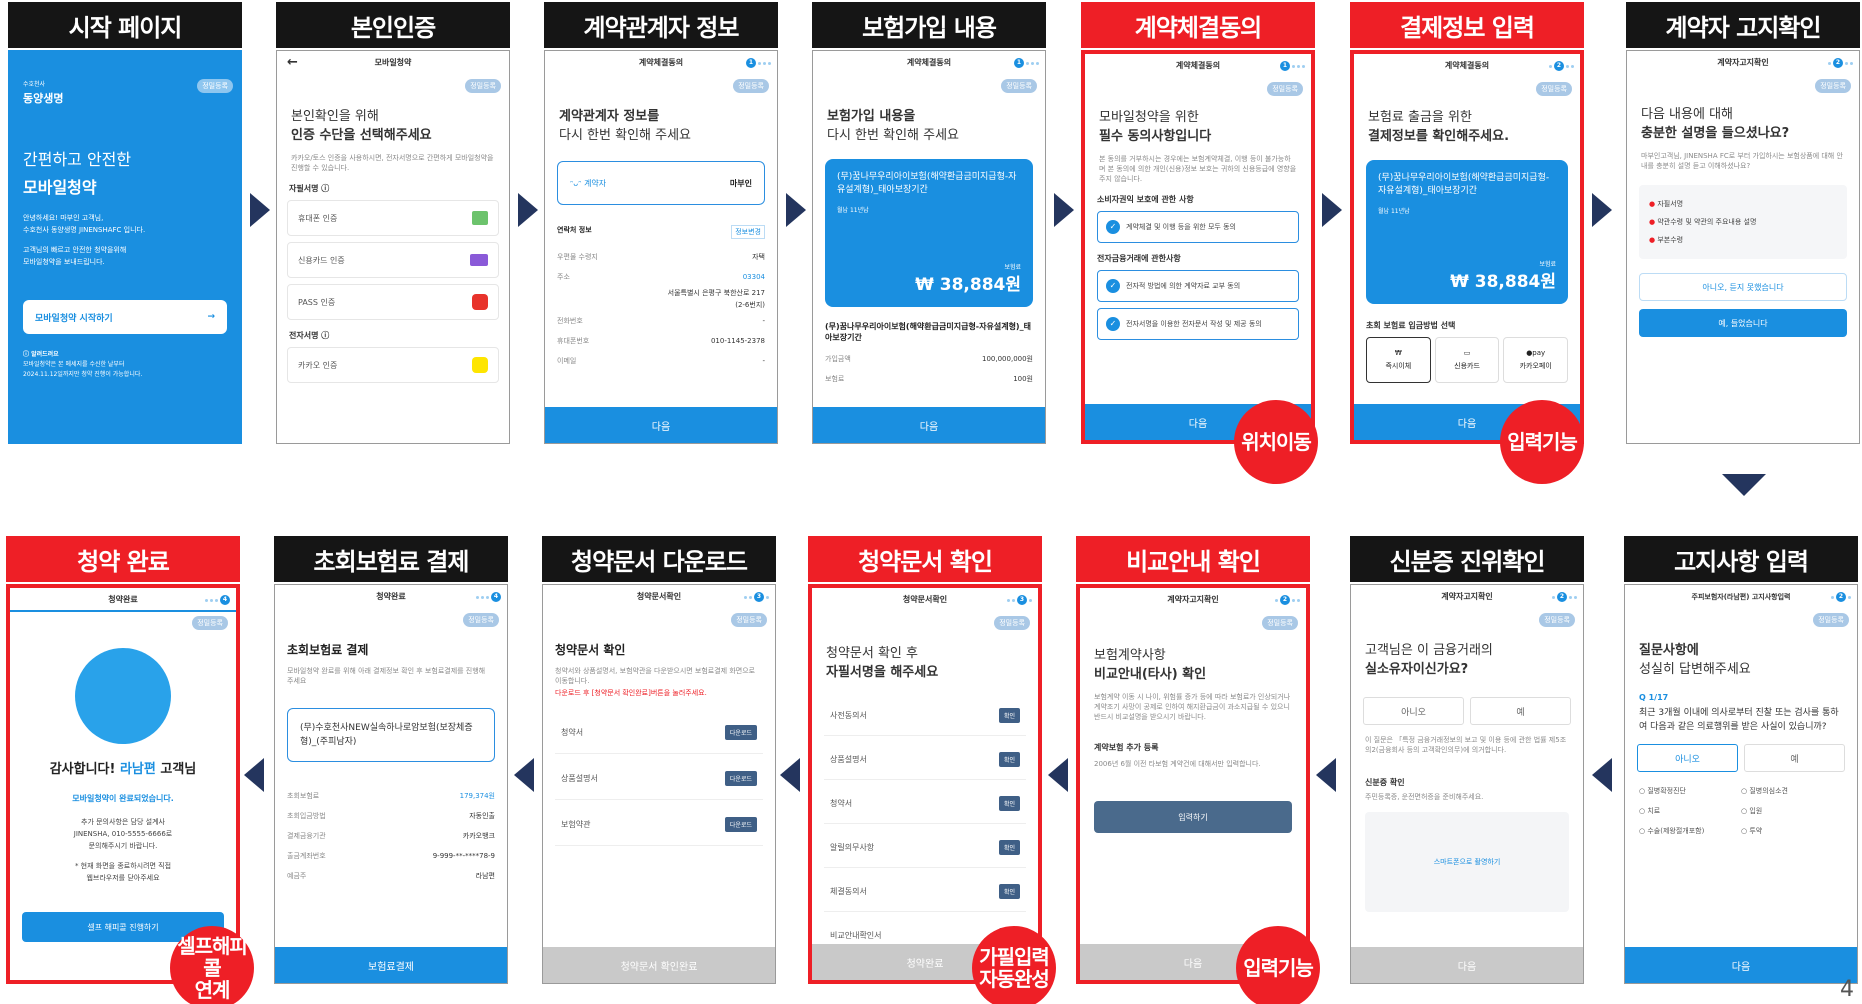 The width and height of the screenshot is (1862, 1004). What do you see at coordinates (317, 302) in the screenshot?
I see `auth-option-label: PASS 인증` at bounding box center [317, 302].